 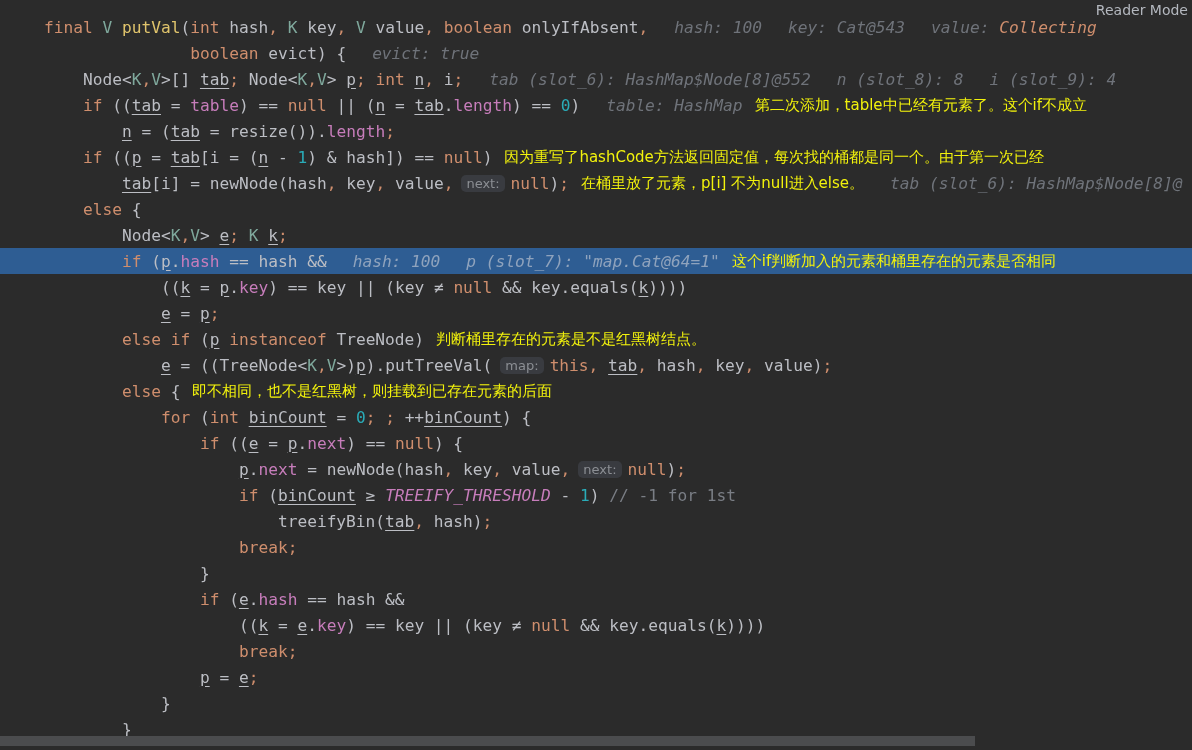 What do you see at coordinates (1141, 8) in the screenshot?
I see `reader-mode-link: Reader Mode` at bounding box center [1141, 8].